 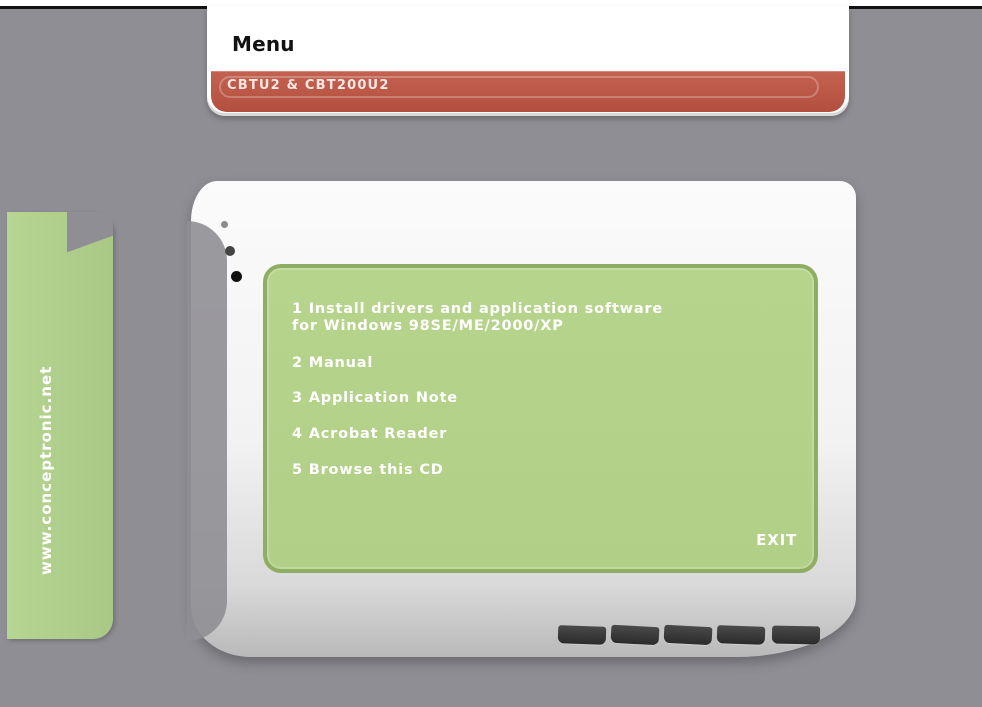 I want to click on menu-item-application-note: 3 Application Note, so click(x=375, y=398).